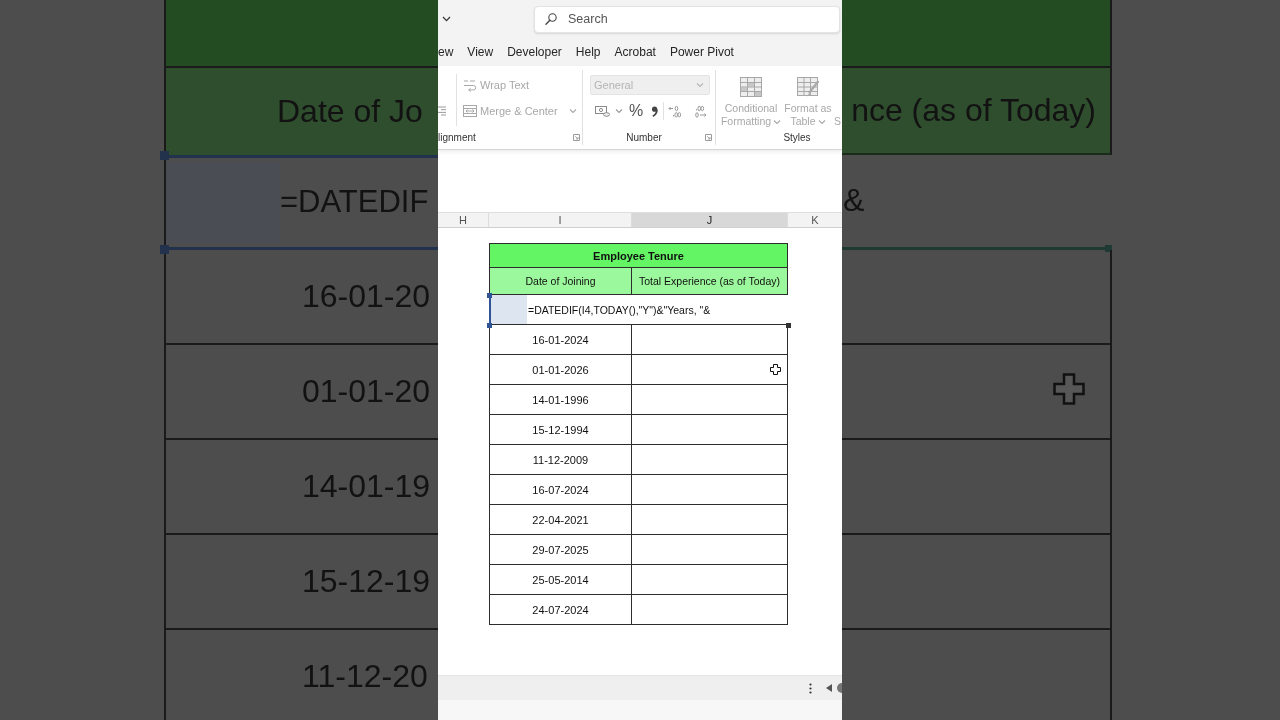 The width and height of the screenshot is (1280, 720). I want to click on formula-text: =DATEDIF(I4,TODAY(),"Y")&"Years, "&, so click(619, 309).